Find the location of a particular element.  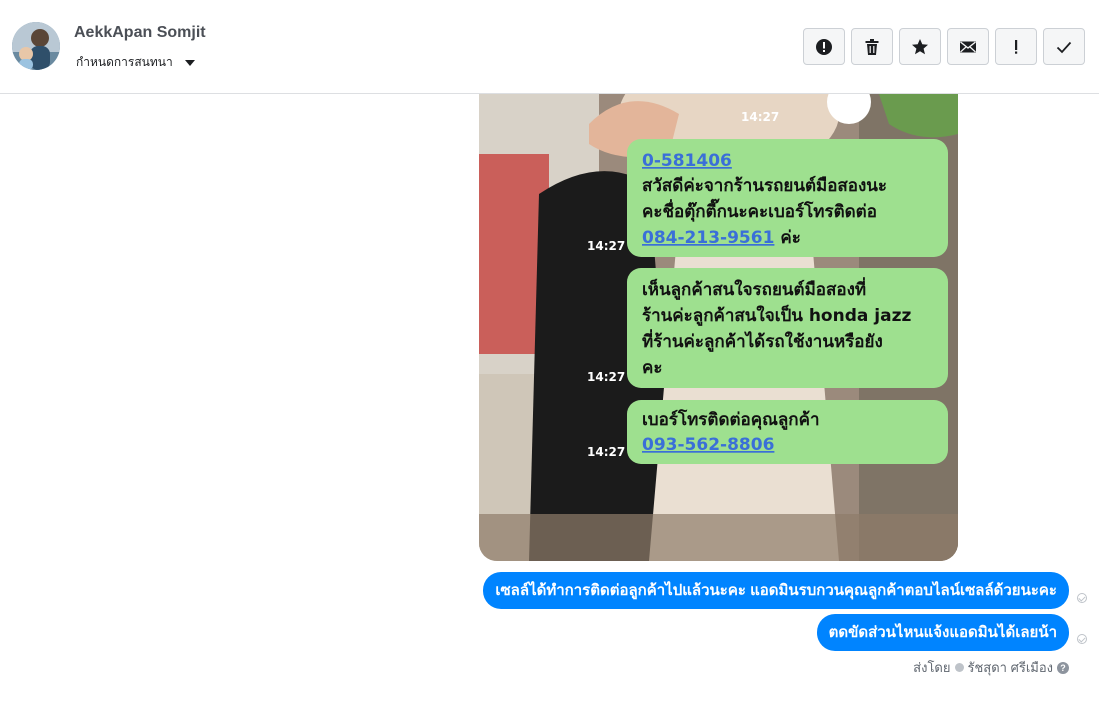

avatar-photo is located at coordinates (36, 46).